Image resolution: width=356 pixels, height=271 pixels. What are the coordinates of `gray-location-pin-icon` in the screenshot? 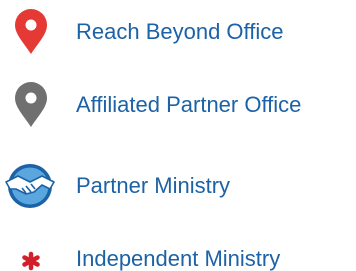 It's located at (30, 105).